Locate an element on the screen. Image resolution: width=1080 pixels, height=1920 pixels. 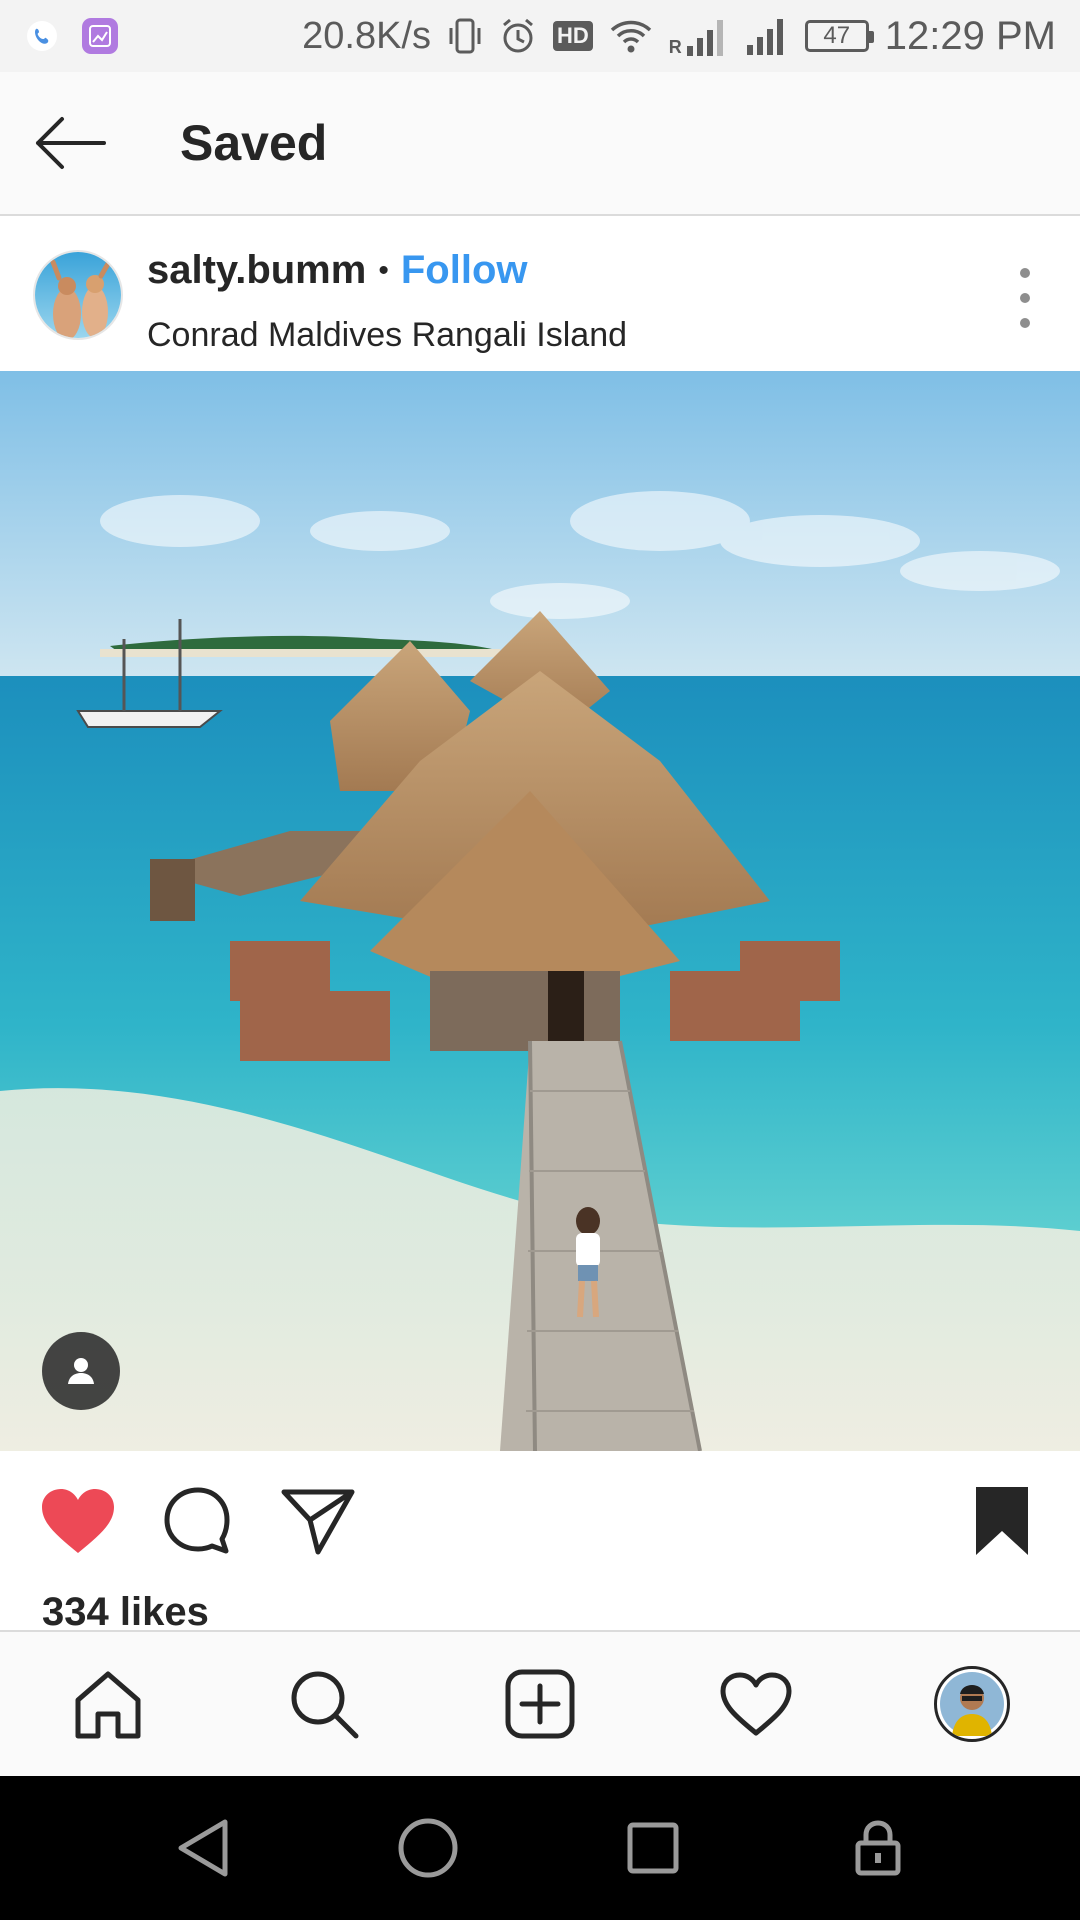
back-button is located at coordinates (70, 143).